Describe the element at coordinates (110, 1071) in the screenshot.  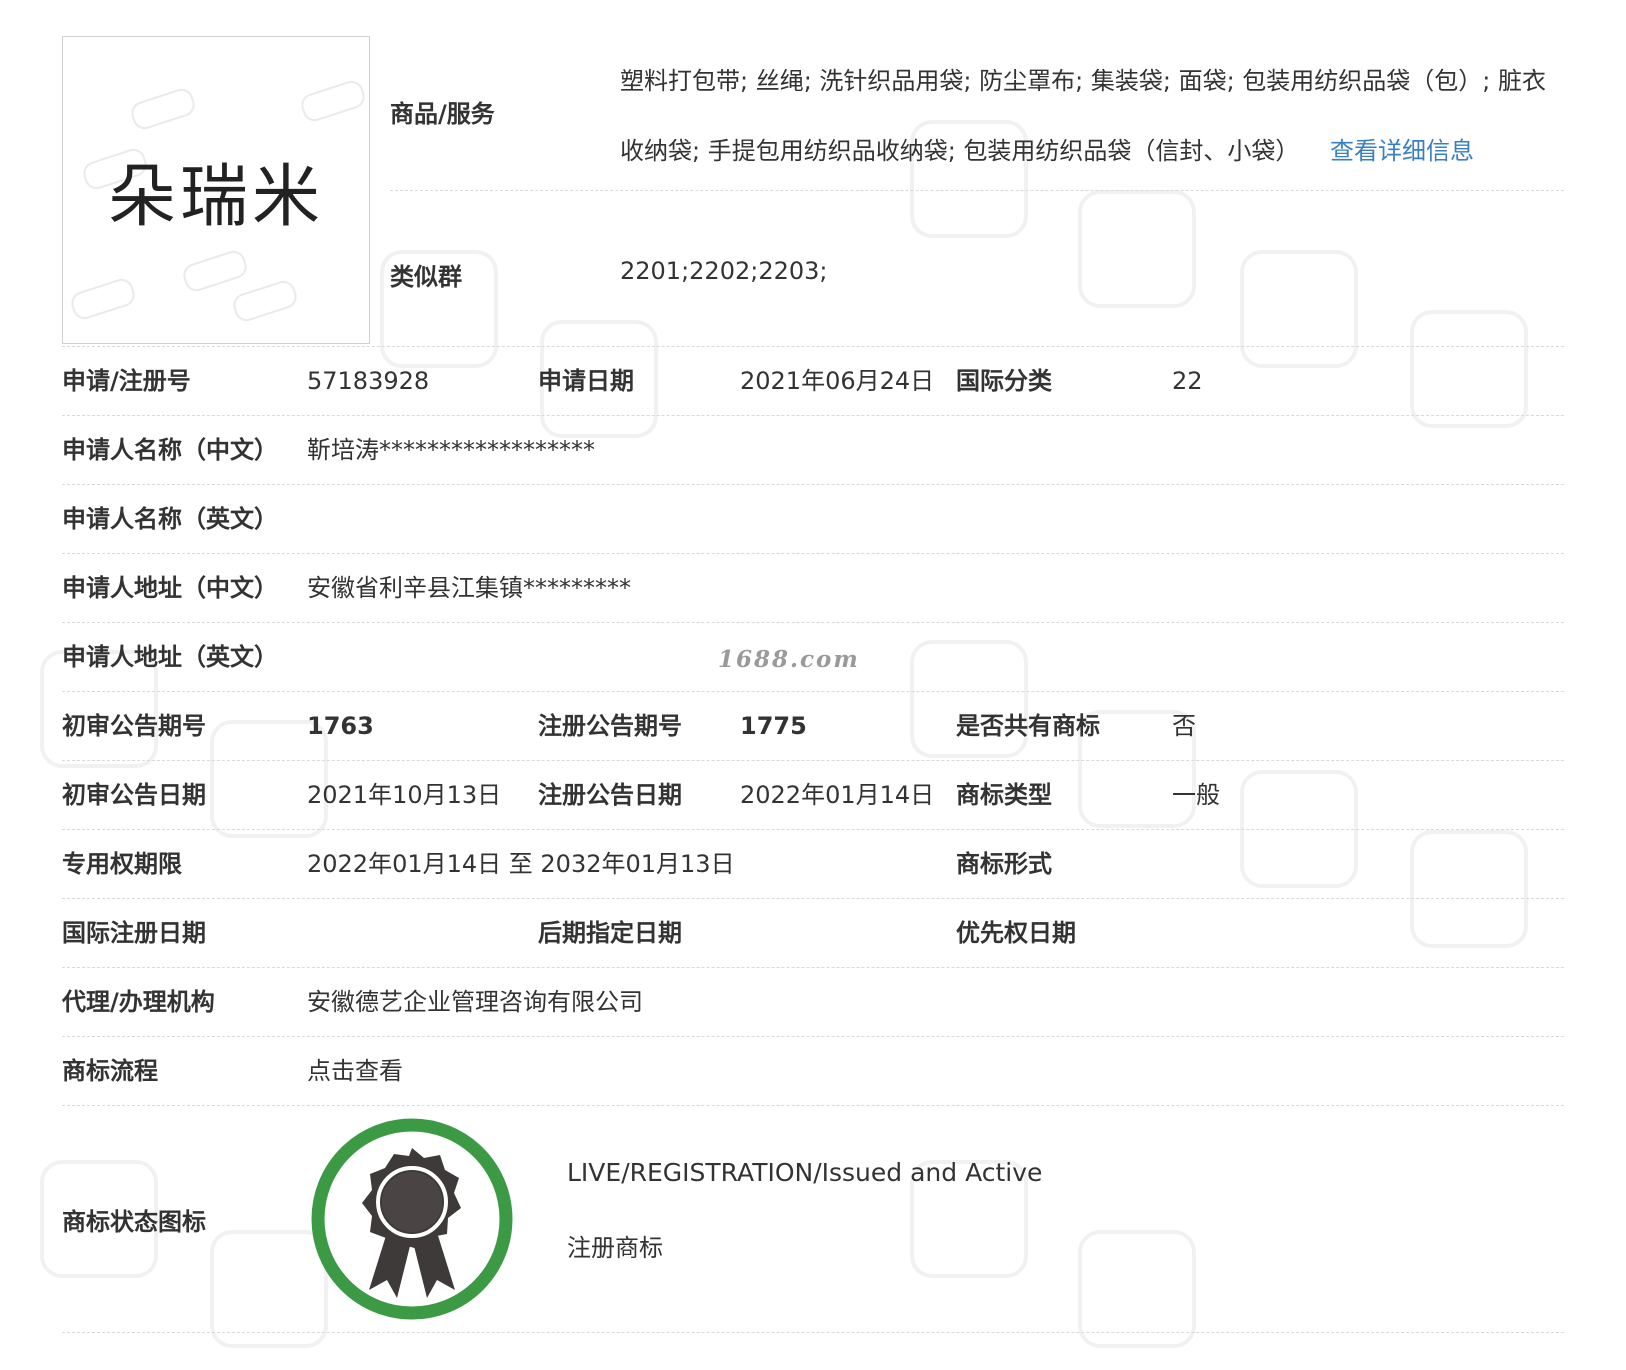
I see `process-label: 商标流程` at that location.